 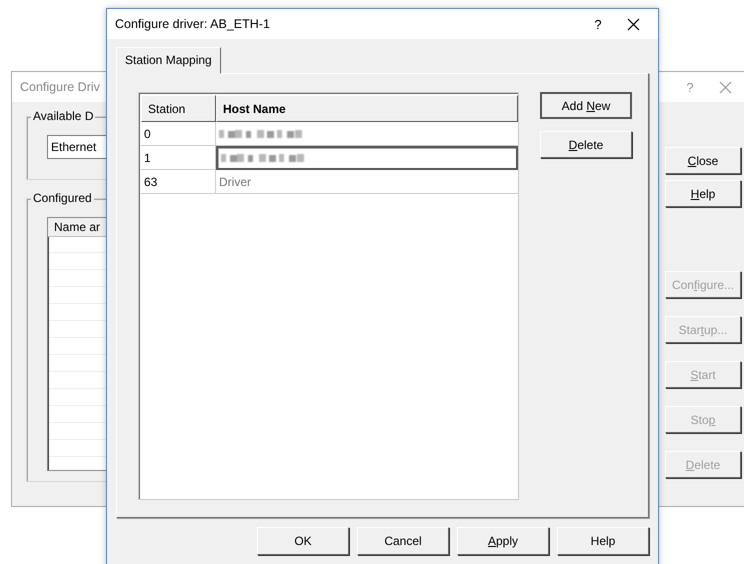 What do you see at coordinates (62, 198) in the screenshot?
I see `group-label: Configured` at bounding box center [62, 198].